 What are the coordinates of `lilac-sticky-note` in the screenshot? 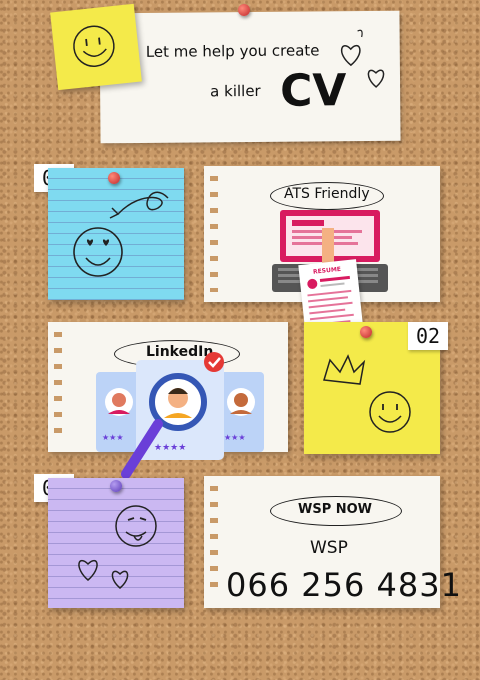 It's located at (116, 543).